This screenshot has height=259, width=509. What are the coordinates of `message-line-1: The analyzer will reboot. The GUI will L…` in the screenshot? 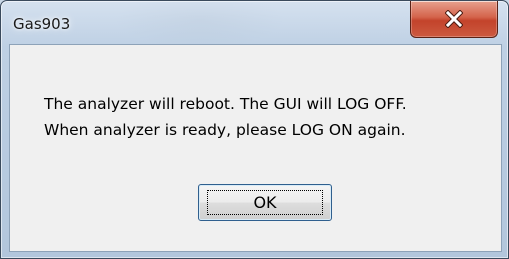 It's located at (225, 104).